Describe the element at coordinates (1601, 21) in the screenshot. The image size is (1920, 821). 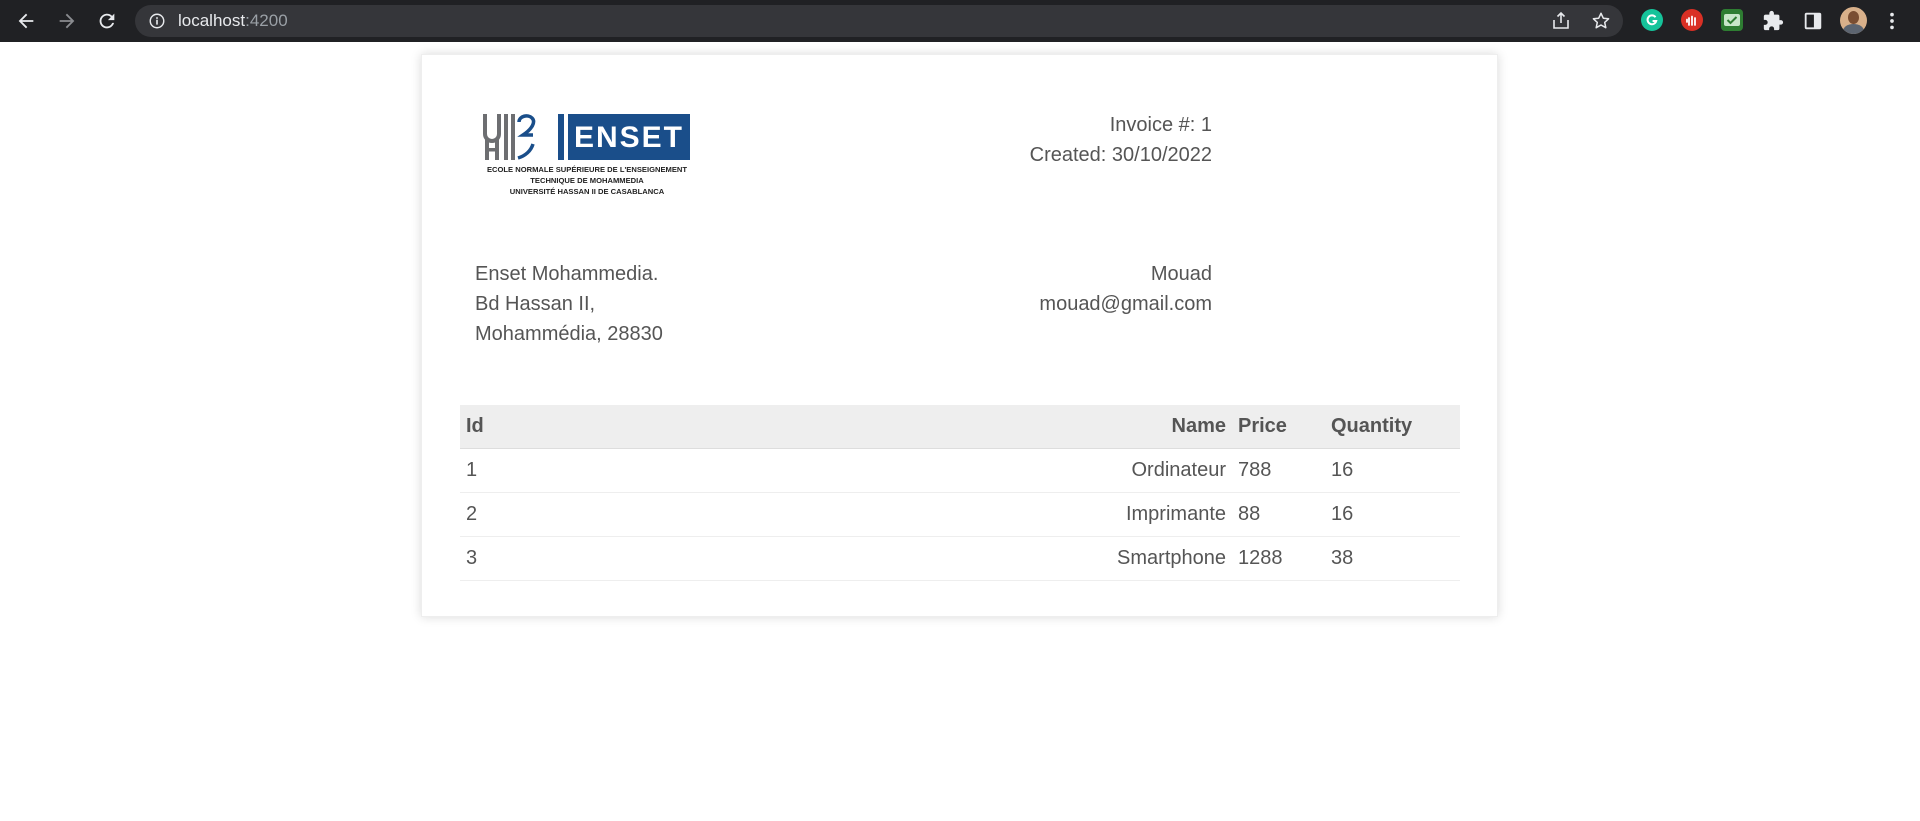
I see `star-icon` at that location.